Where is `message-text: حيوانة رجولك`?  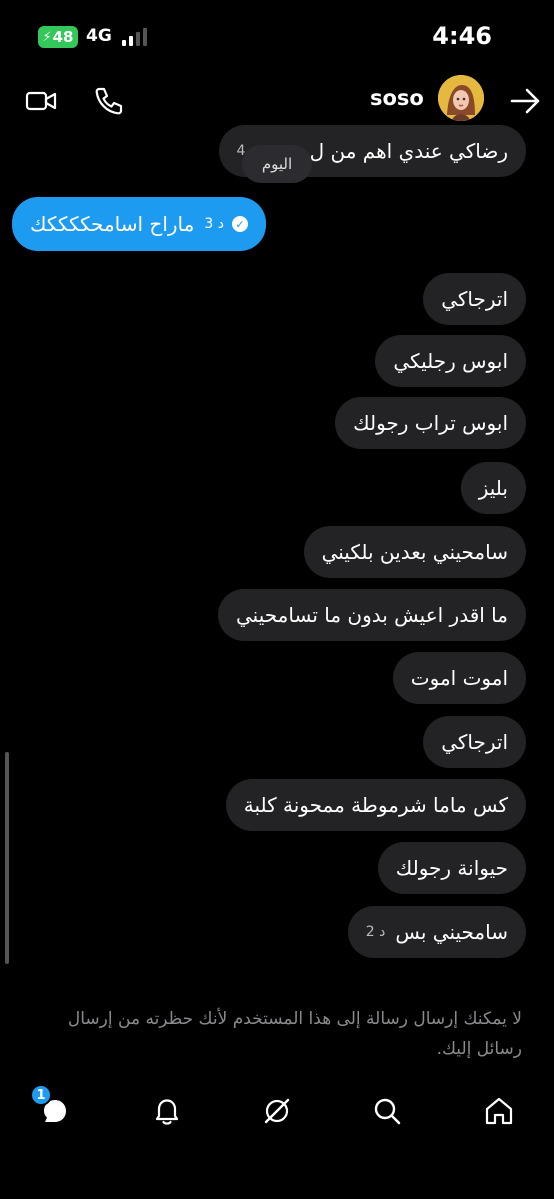
message-text: حيوانة رجولك is located at coordinates (451, 868).